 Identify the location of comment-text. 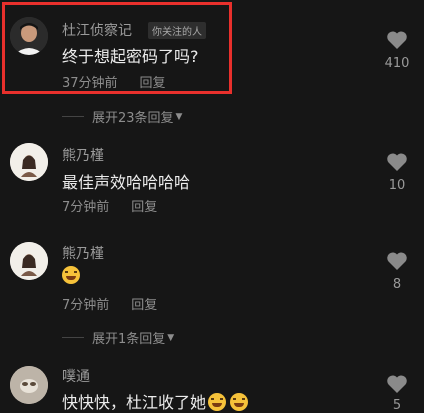
(71, 275).